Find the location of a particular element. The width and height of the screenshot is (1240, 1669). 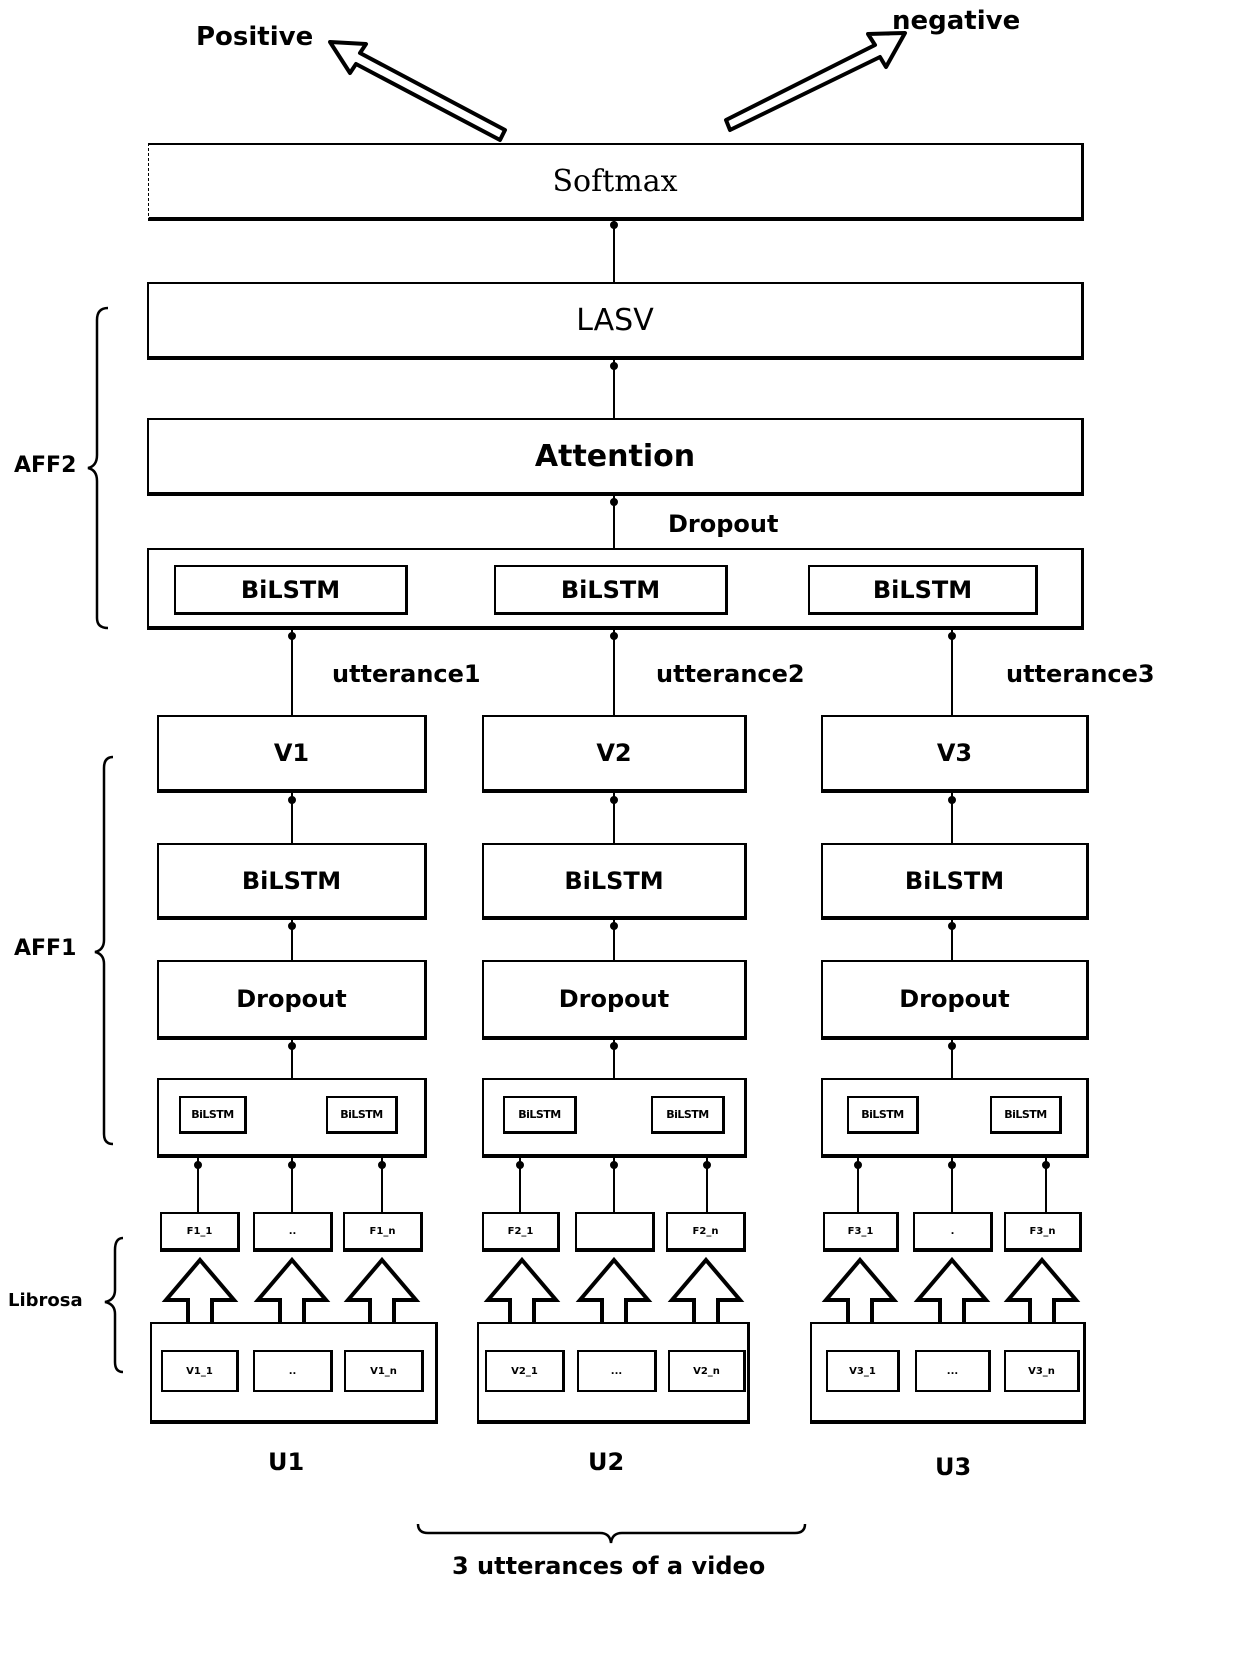

column1-inner-bilstm-a: BiLSTM is located at coordinates (213, 1115).